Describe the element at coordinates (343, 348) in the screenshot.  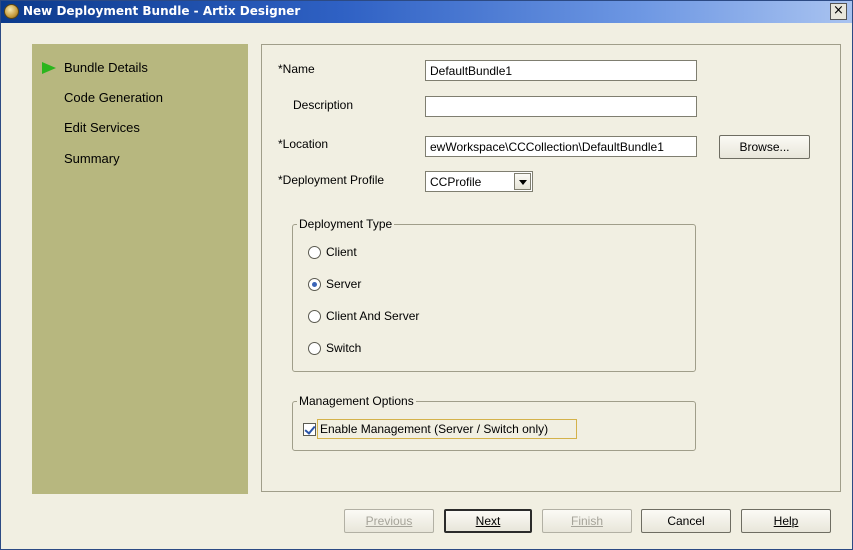
I see `radio-switch-label: Switch` at that location.